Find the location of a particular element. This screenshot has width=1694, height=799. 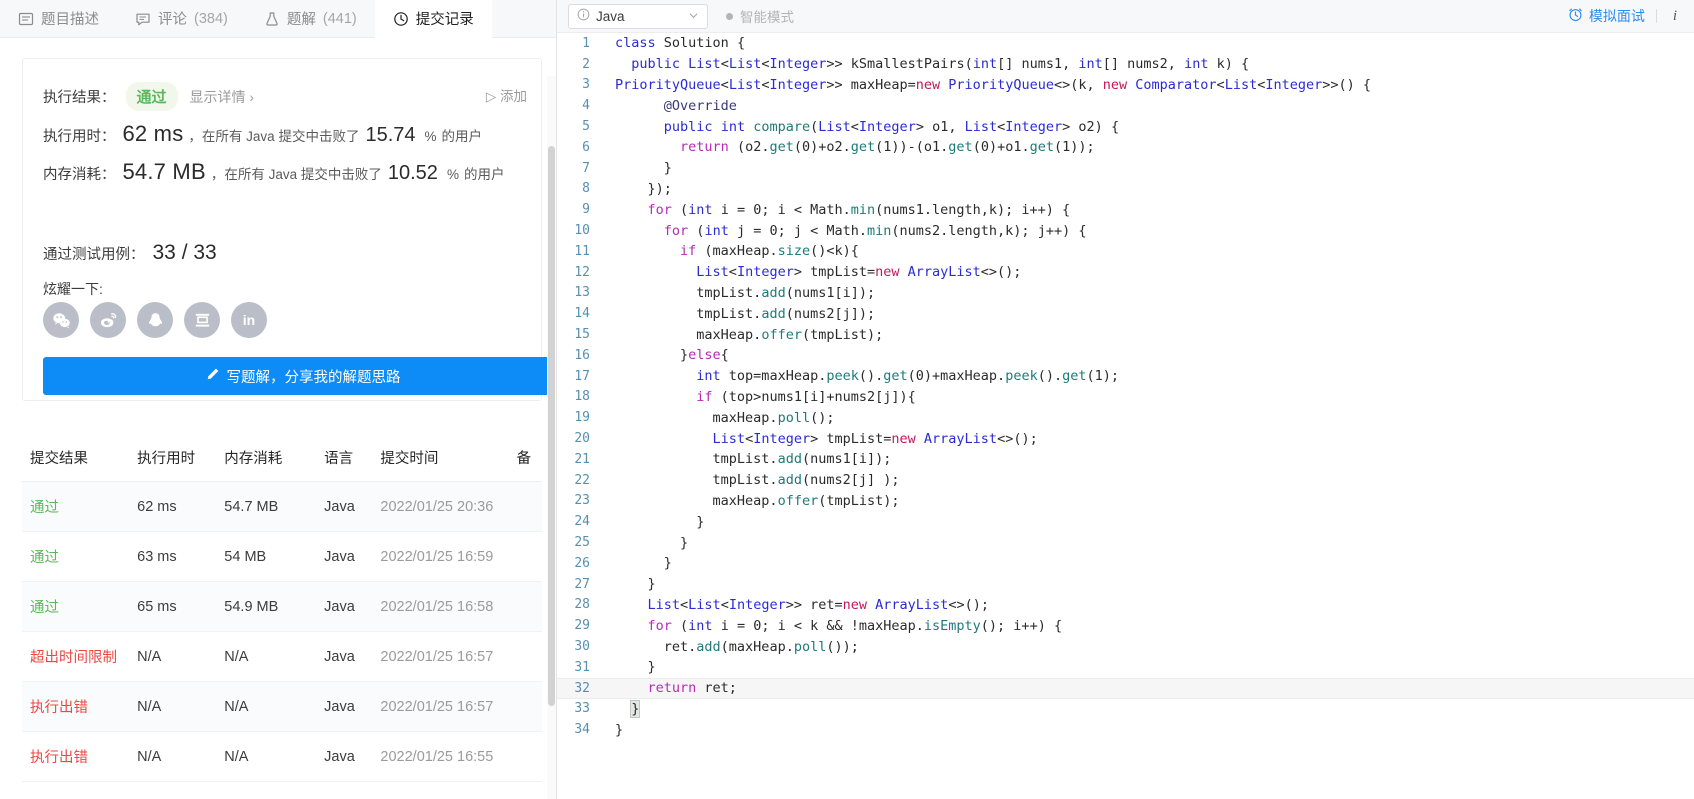

code-line: 31 } is located at coordinates (1125, 667).